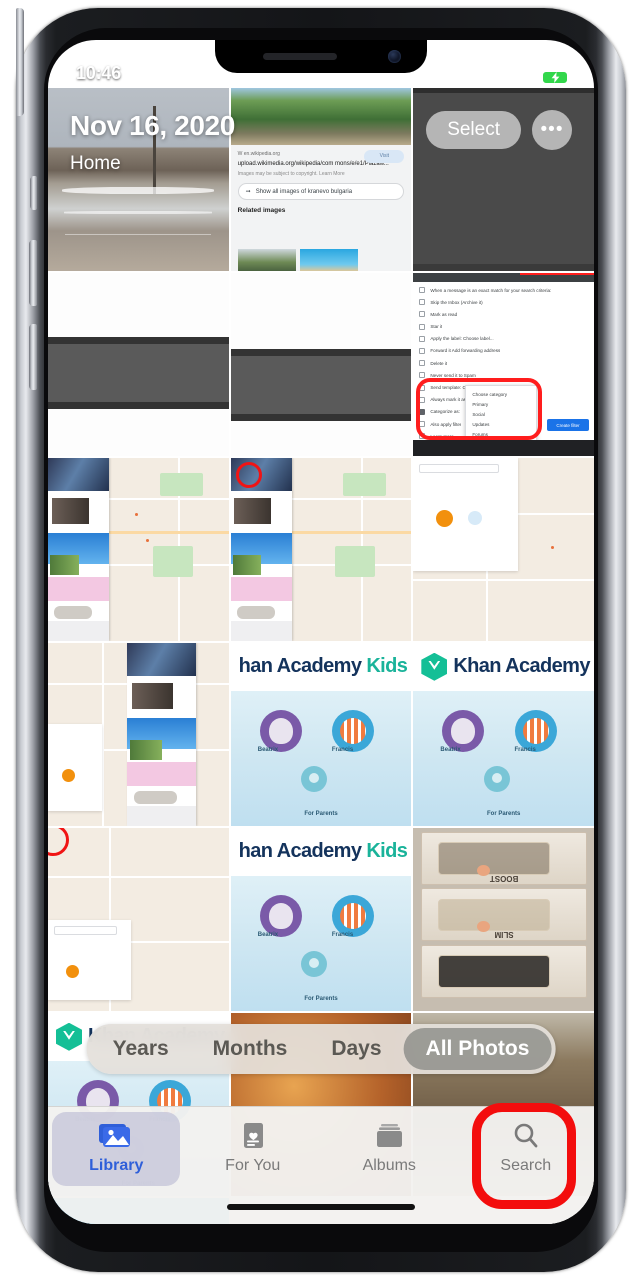 The height and width of the screenshot is (1280, 642). I want to click on screenshot-inset, so click(79, 549).